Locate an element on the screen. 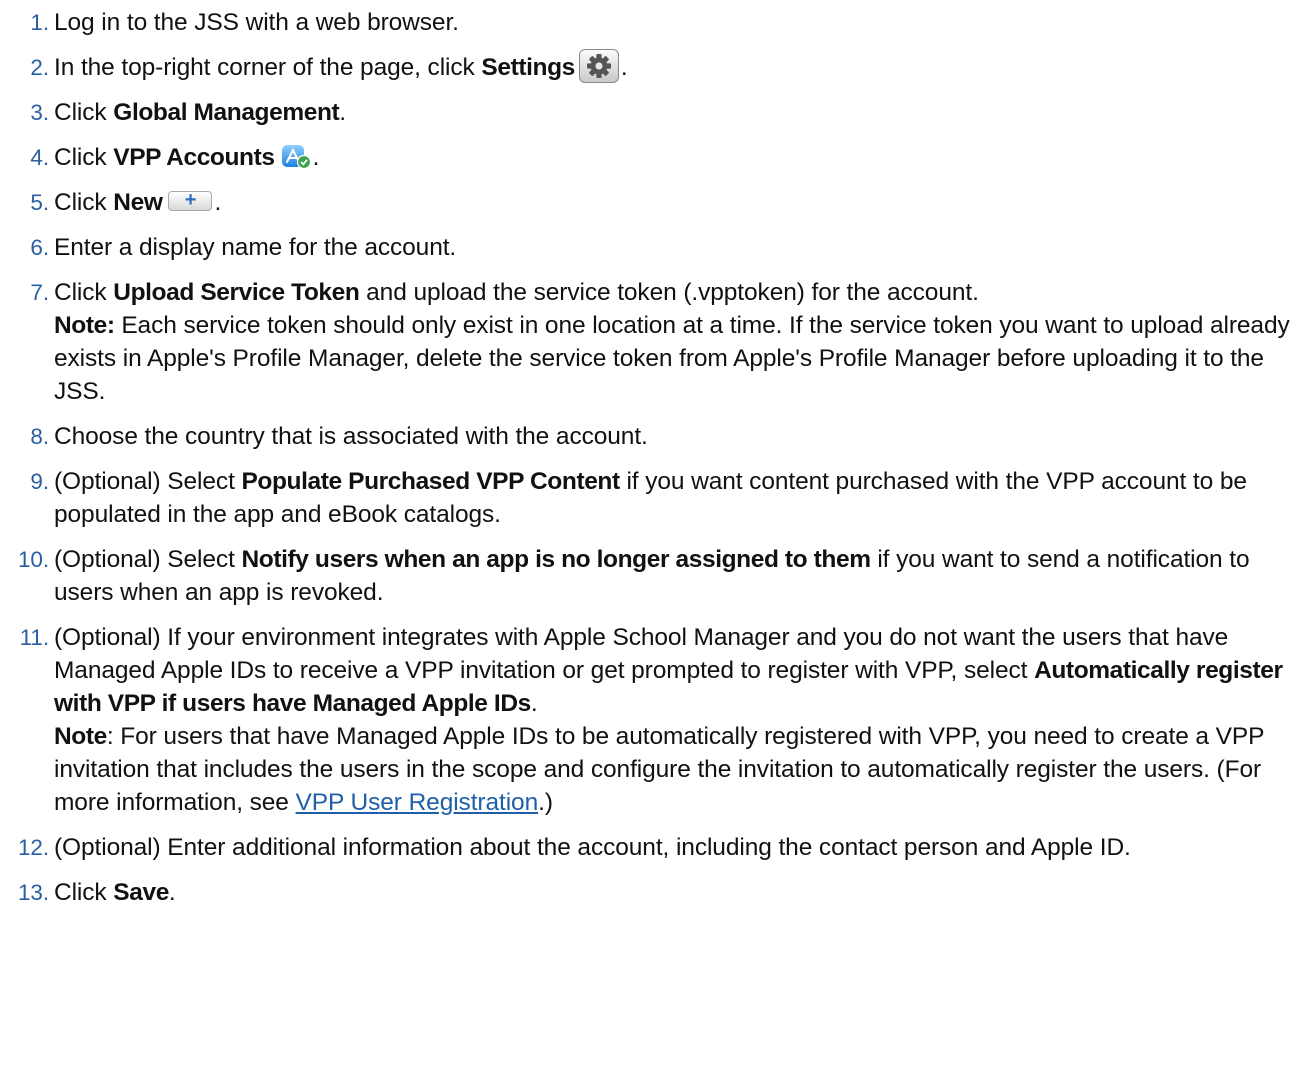  ui-term: Global Management is located at coordinates (226, 112).